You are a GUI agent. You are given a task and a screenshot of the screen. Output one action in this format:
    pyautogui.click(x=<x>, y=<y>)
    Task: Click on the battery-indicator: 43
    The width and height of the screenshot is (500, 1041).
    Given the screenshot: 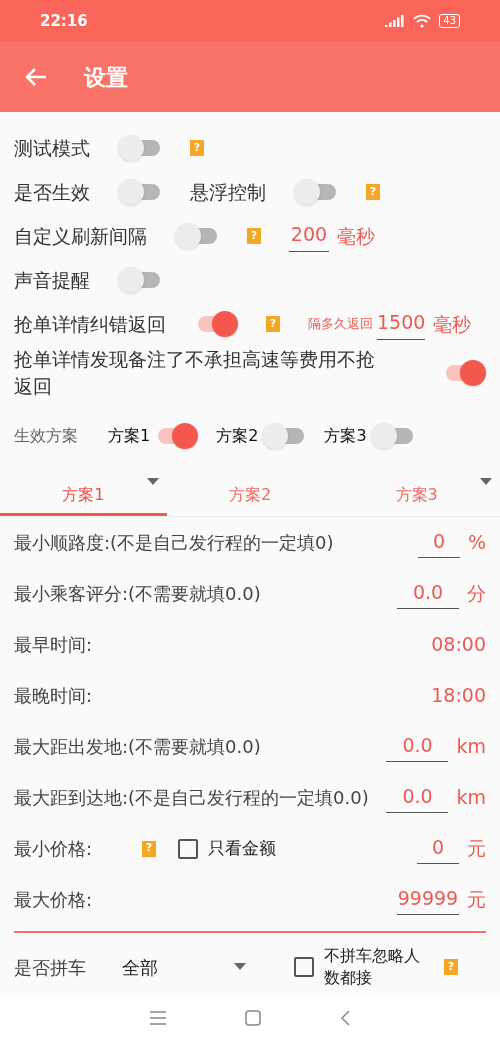 What is the action you would take?
    pyautogui.click(x=449, y=21)
    